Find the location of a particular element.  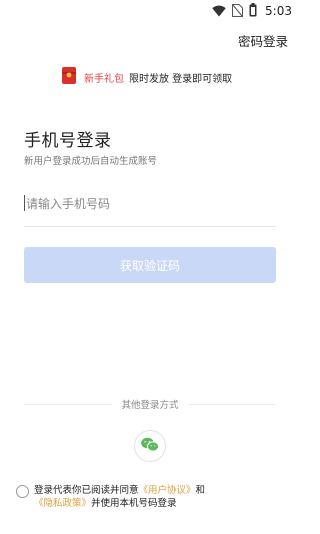

get-code-button: 获取验证码 is located at coordinates (150, 265).